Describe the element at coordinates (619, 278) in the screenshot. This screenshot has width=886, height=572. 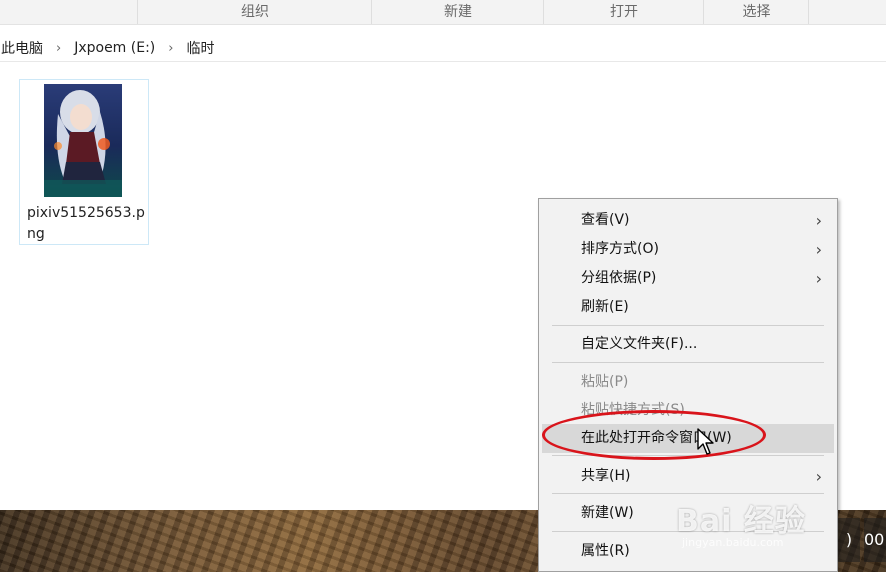
I see `menu-item-label: 分组依据(P)` at that location.